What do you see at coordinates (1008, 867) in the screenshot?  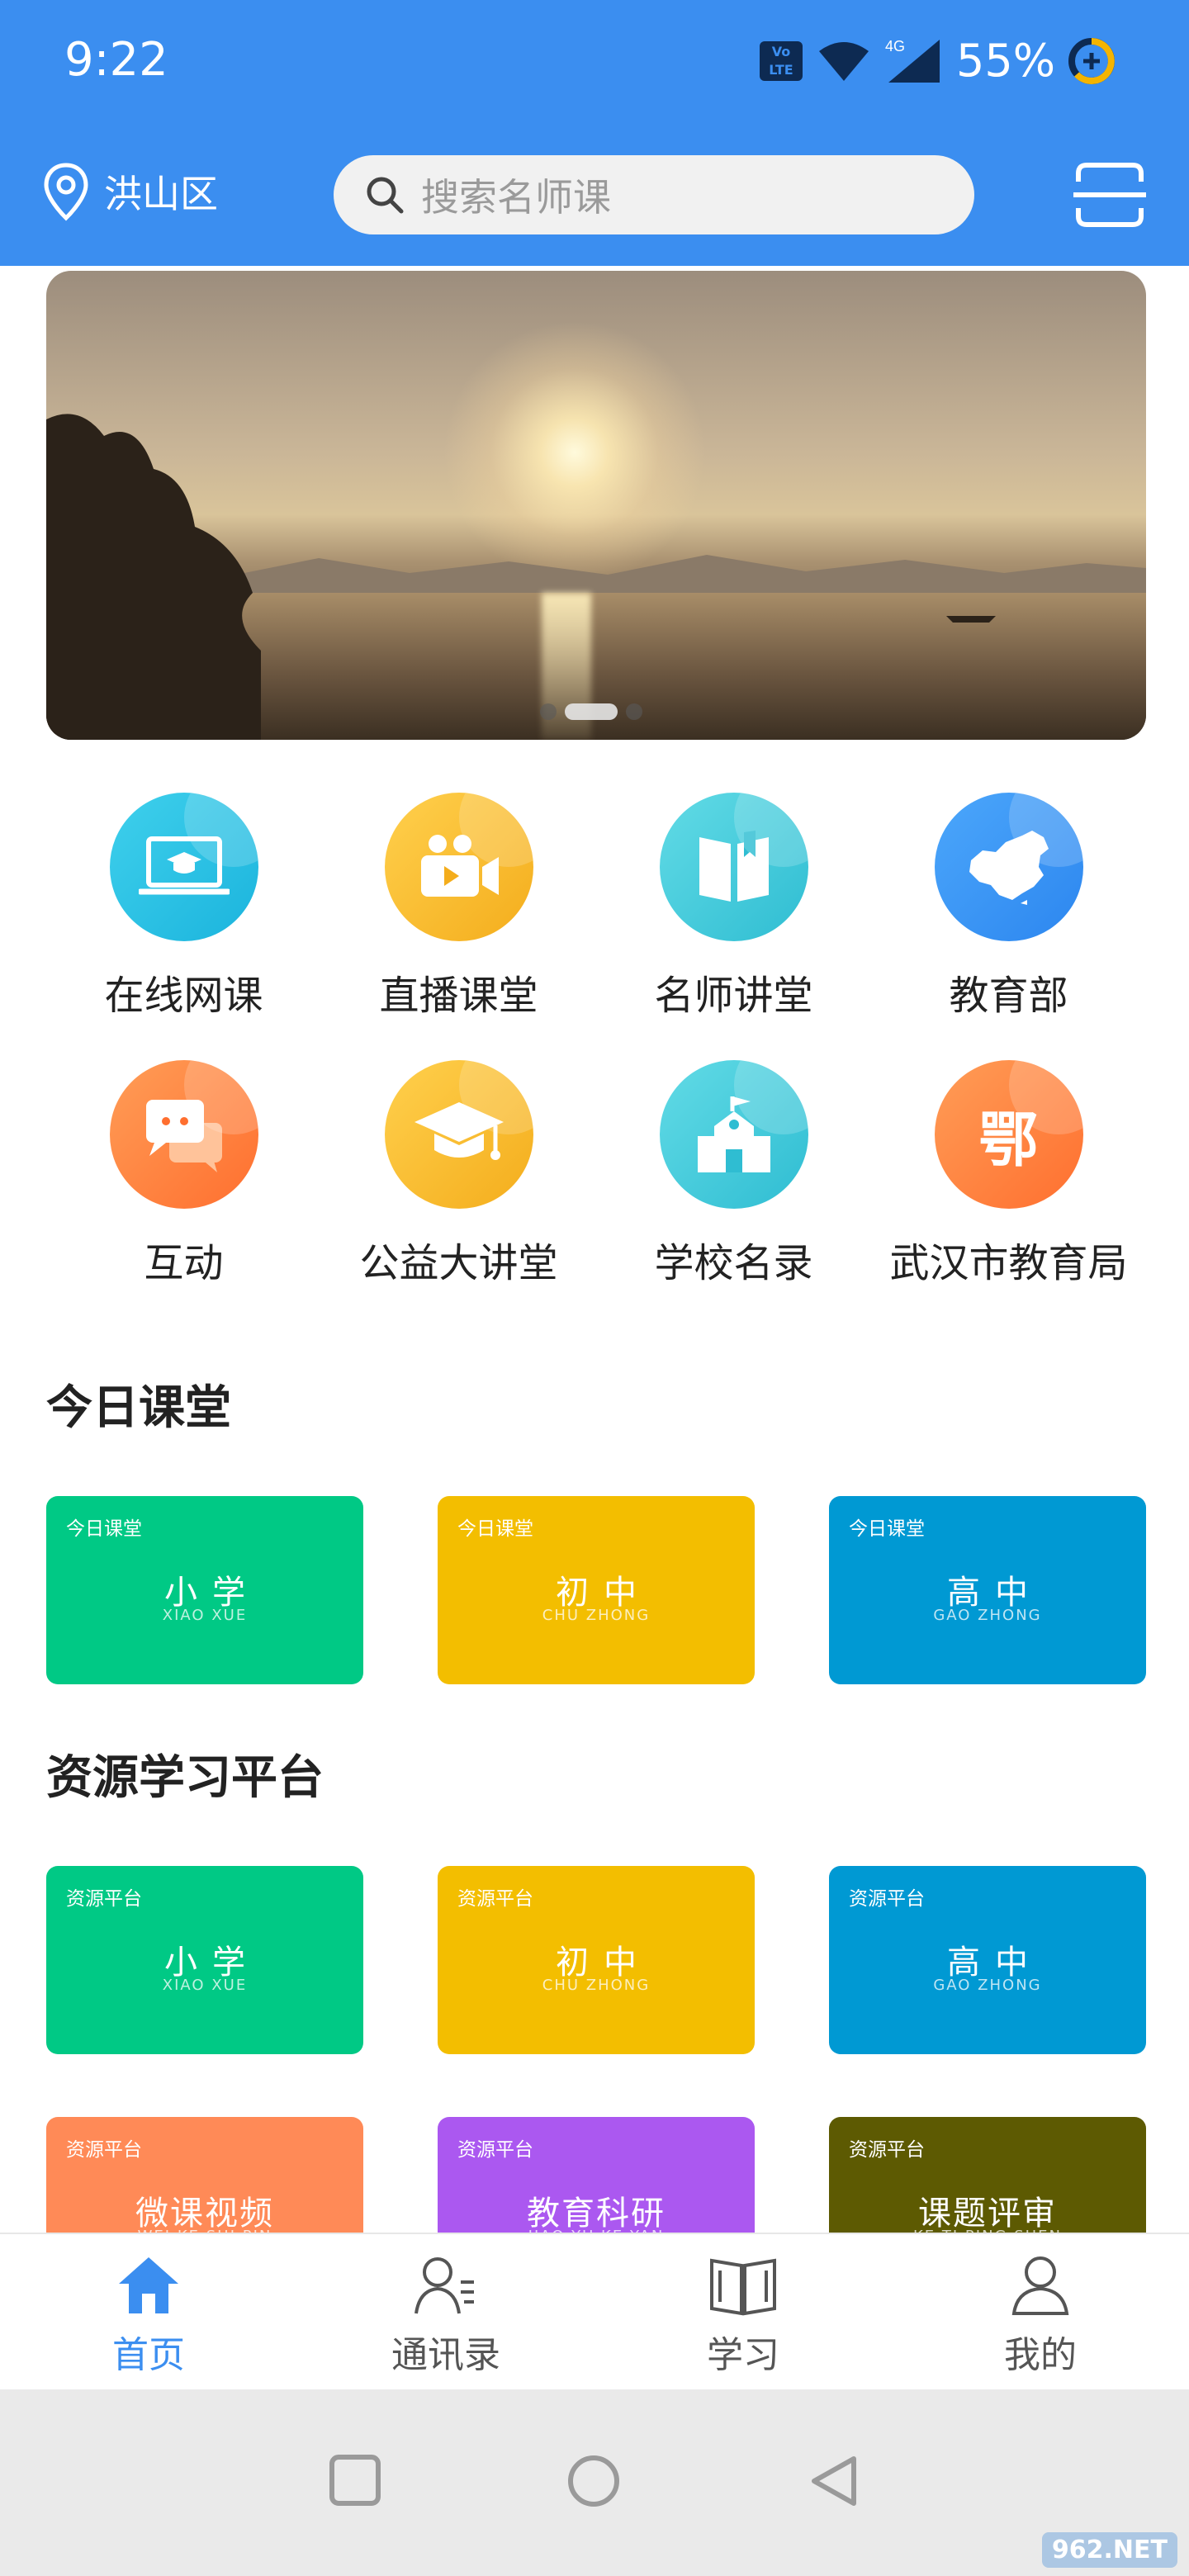 I see `china-map-icon` at bounding box center [1008, 867].